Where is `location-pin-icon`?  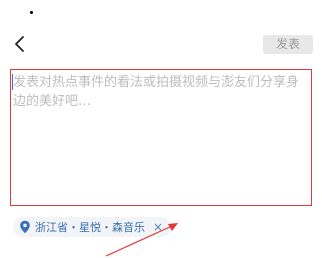 location-pin-icon is located at coordinates (25, 227).